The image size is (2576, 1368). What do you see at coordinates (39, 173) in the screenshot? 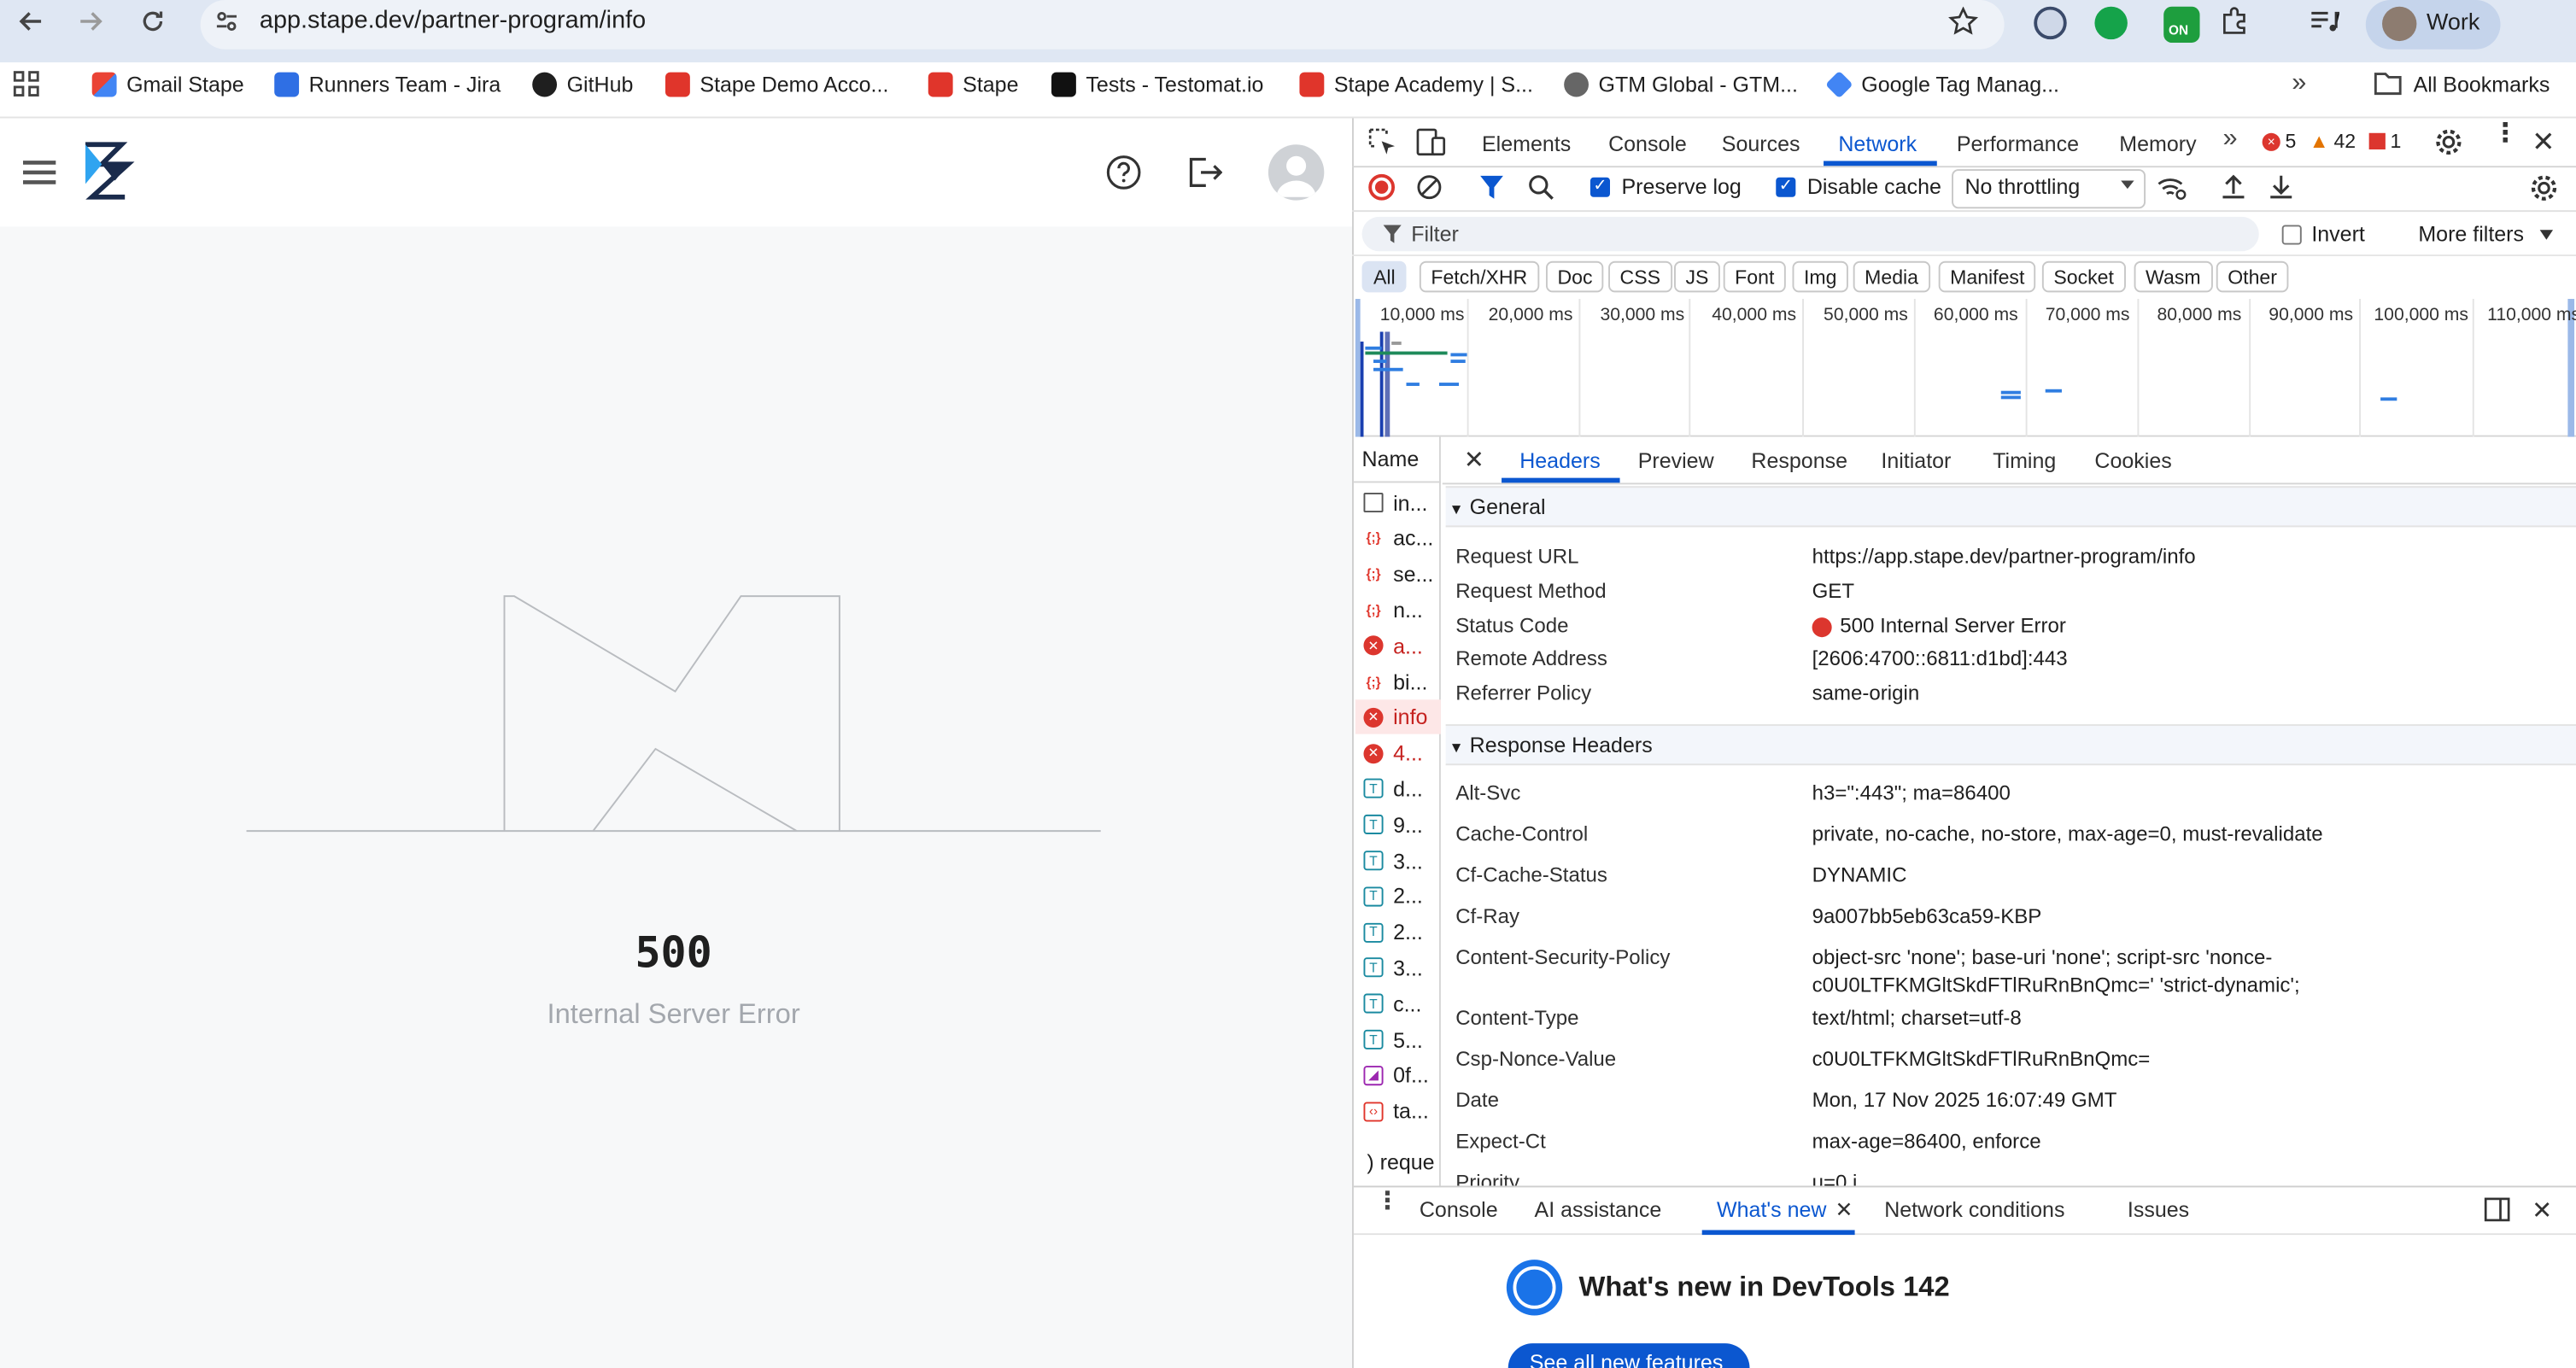
I see `menu-icon` at bounding box center [39, 173].